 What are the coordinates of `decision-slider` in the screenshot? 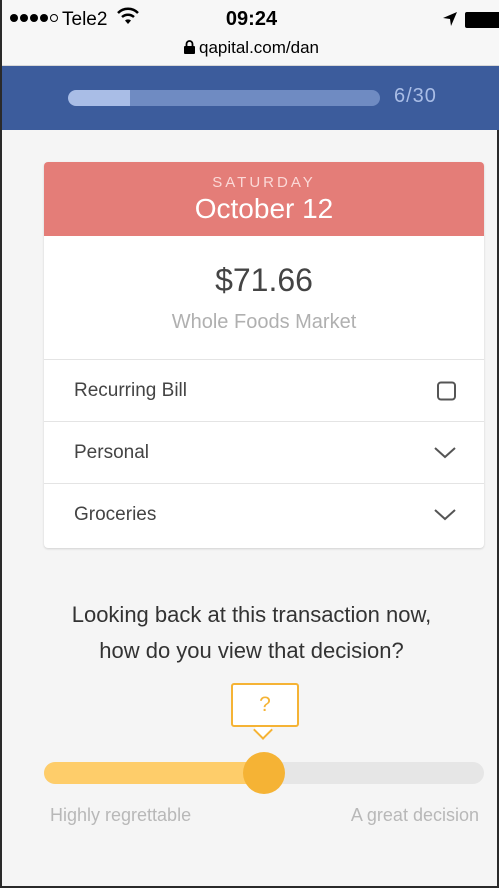 It's located at (264, 773).